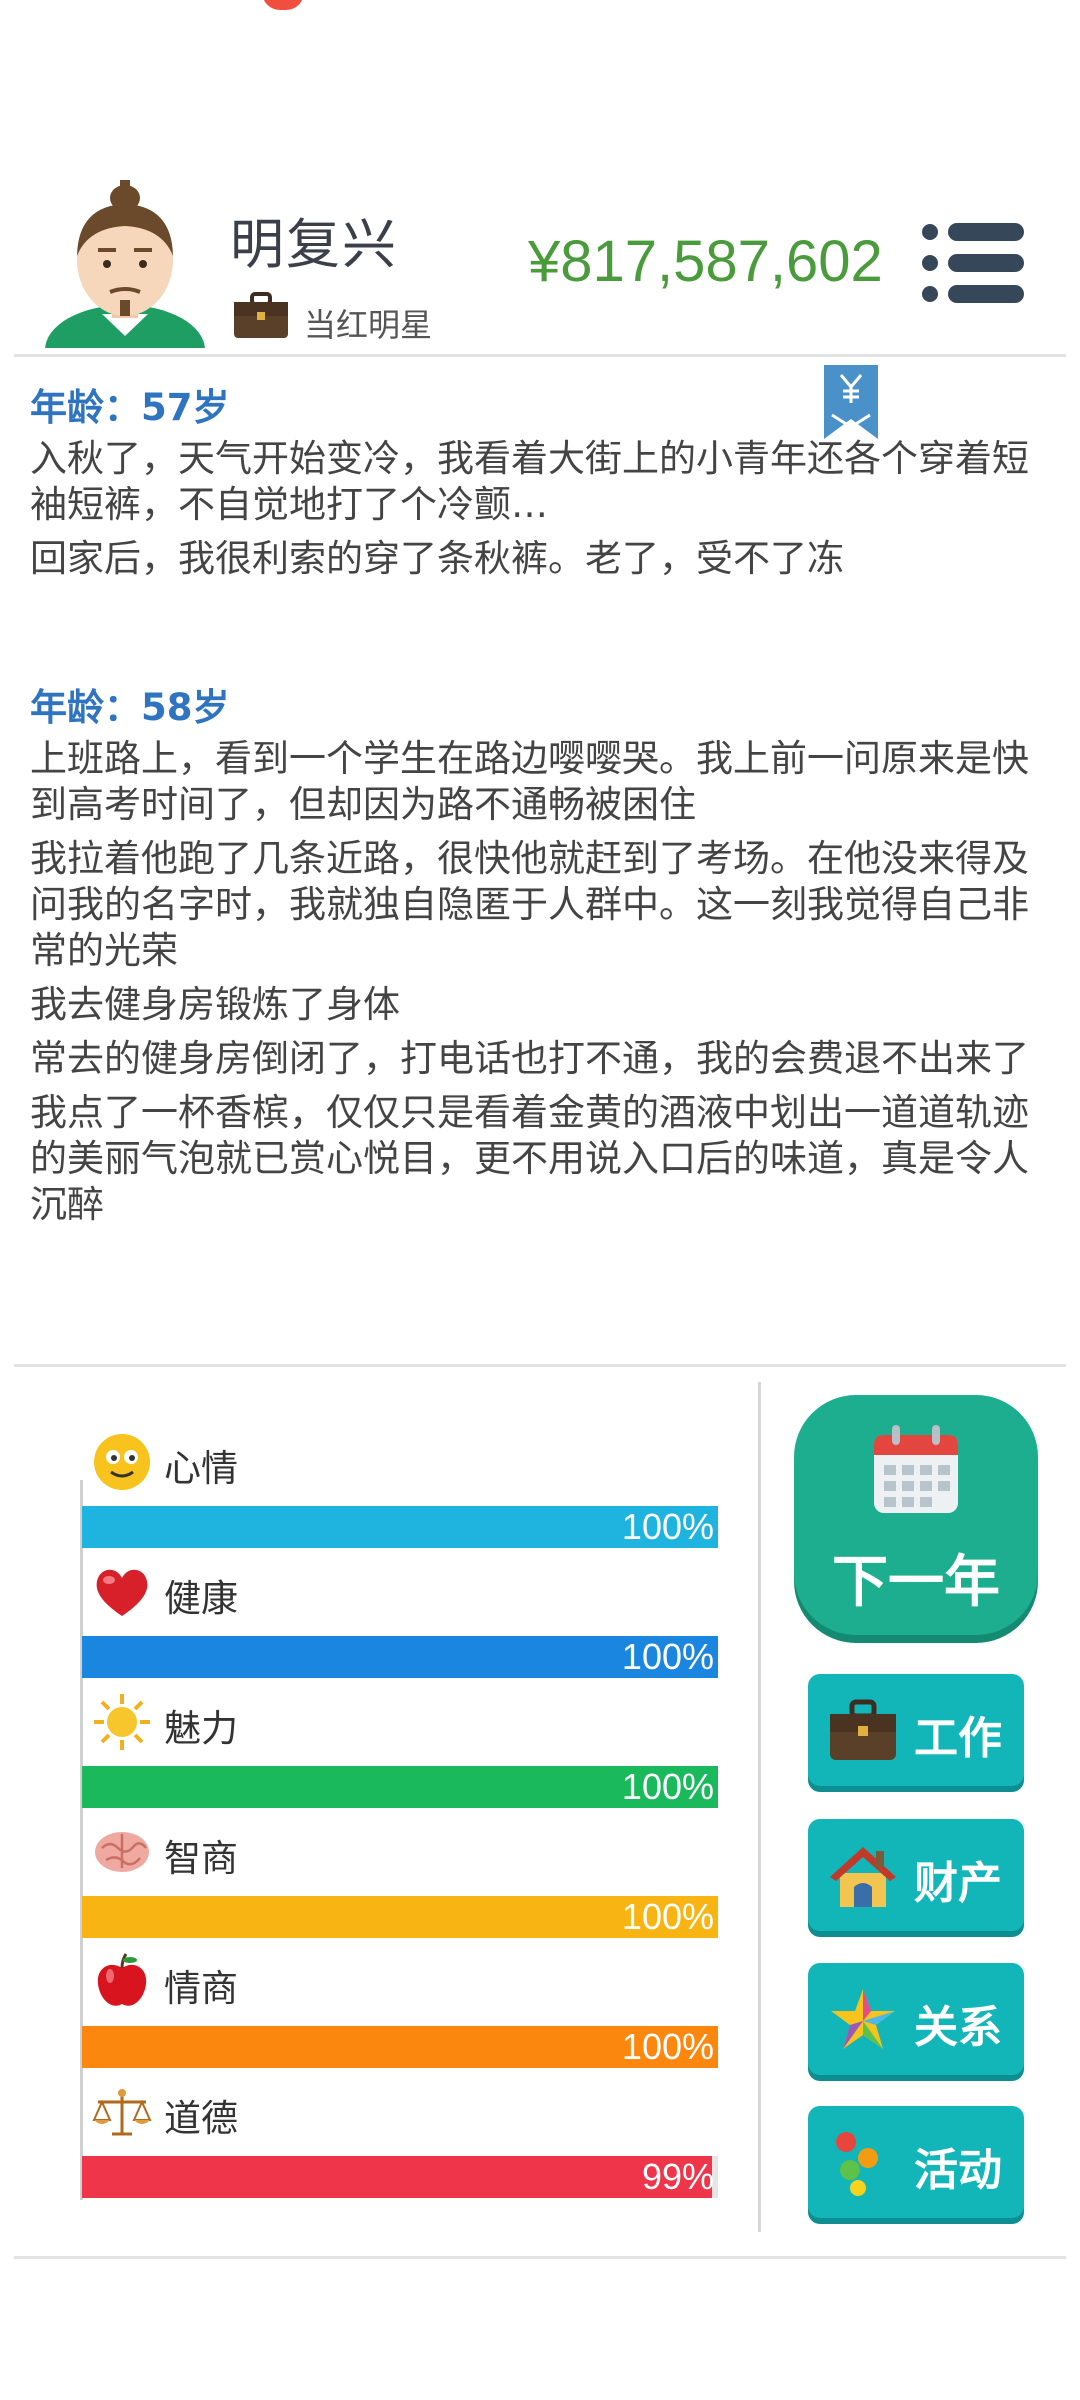  What do you see at coordinates (400, 1497) in the screenshot?
I see `stat-mood: 心情 100%` at bounding box center [400, 1497].